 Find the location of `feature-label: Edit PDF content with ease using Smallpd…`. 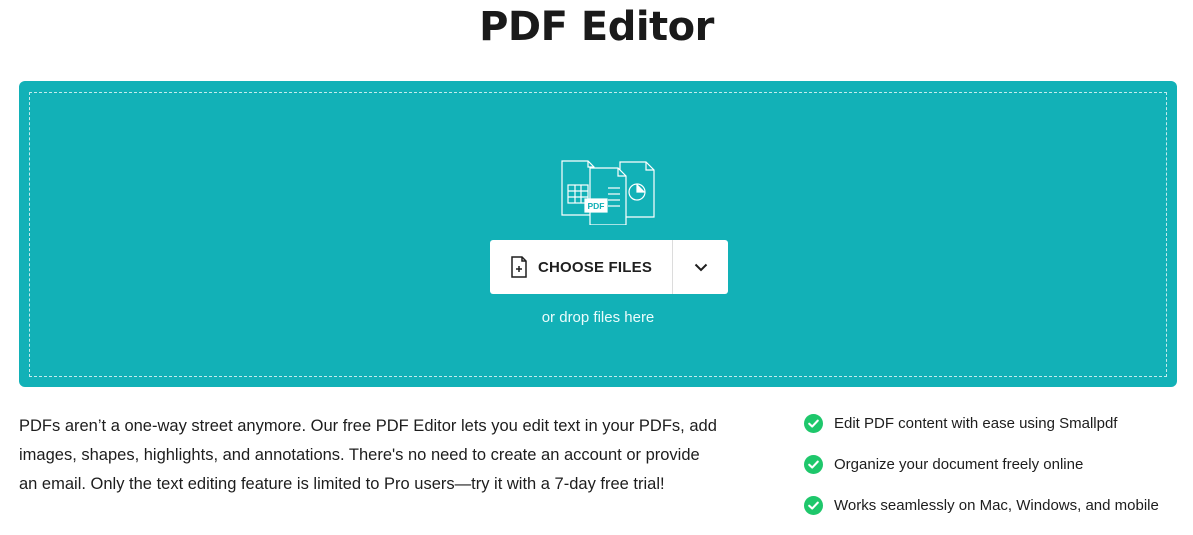

feature-label: Edit PDF content with ease using Smallpd… is located at coordinates (976, 423).